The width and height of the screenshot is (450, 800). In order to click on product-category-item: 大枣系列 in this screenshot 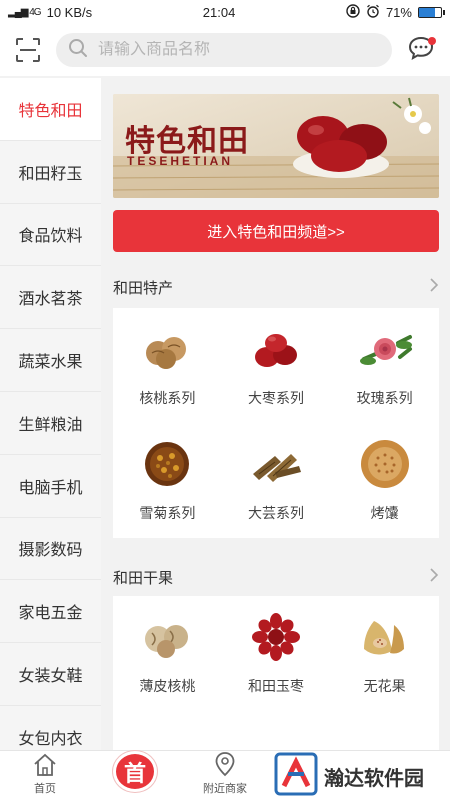, I will do `click(276, 365)`.